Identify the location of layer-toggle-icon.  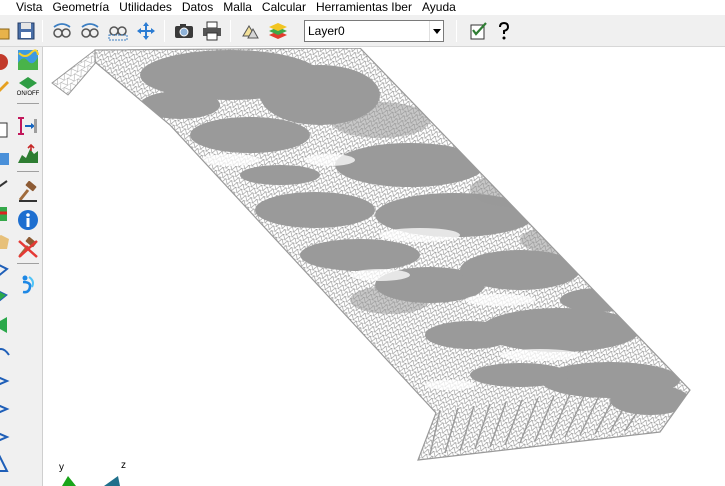
(250, 31).